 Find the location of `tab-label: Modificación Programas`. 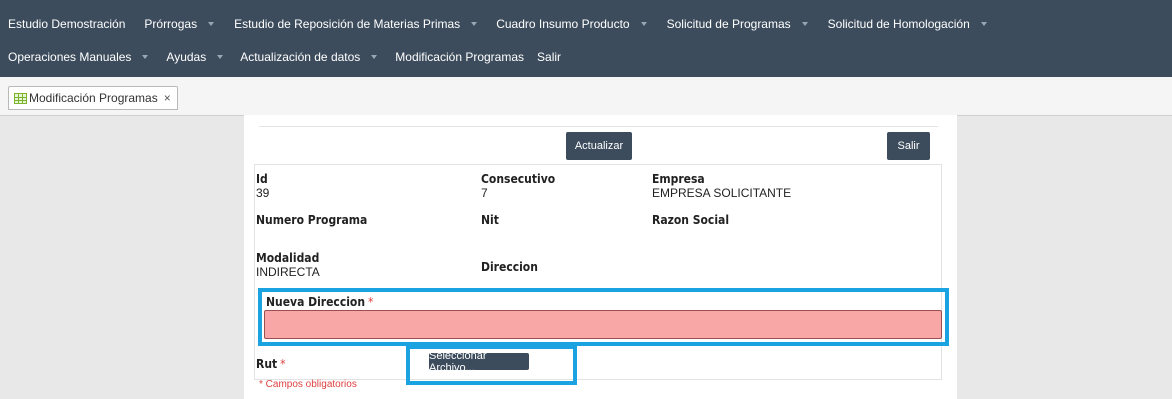

tab-label: Modificación Programas is located at coordinates (93, 98).